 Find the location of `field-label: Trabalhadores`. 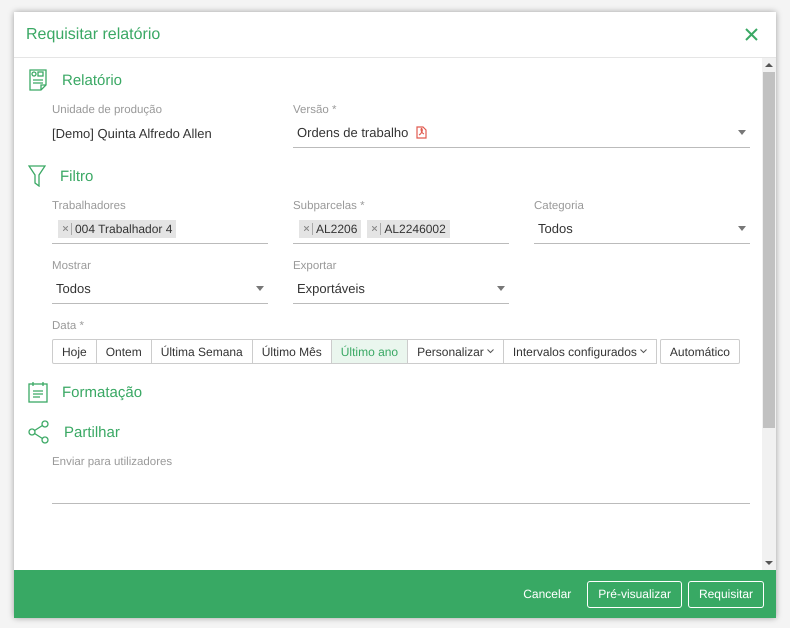

field-label: Trabalhadores is located at coordinates (89, 206).